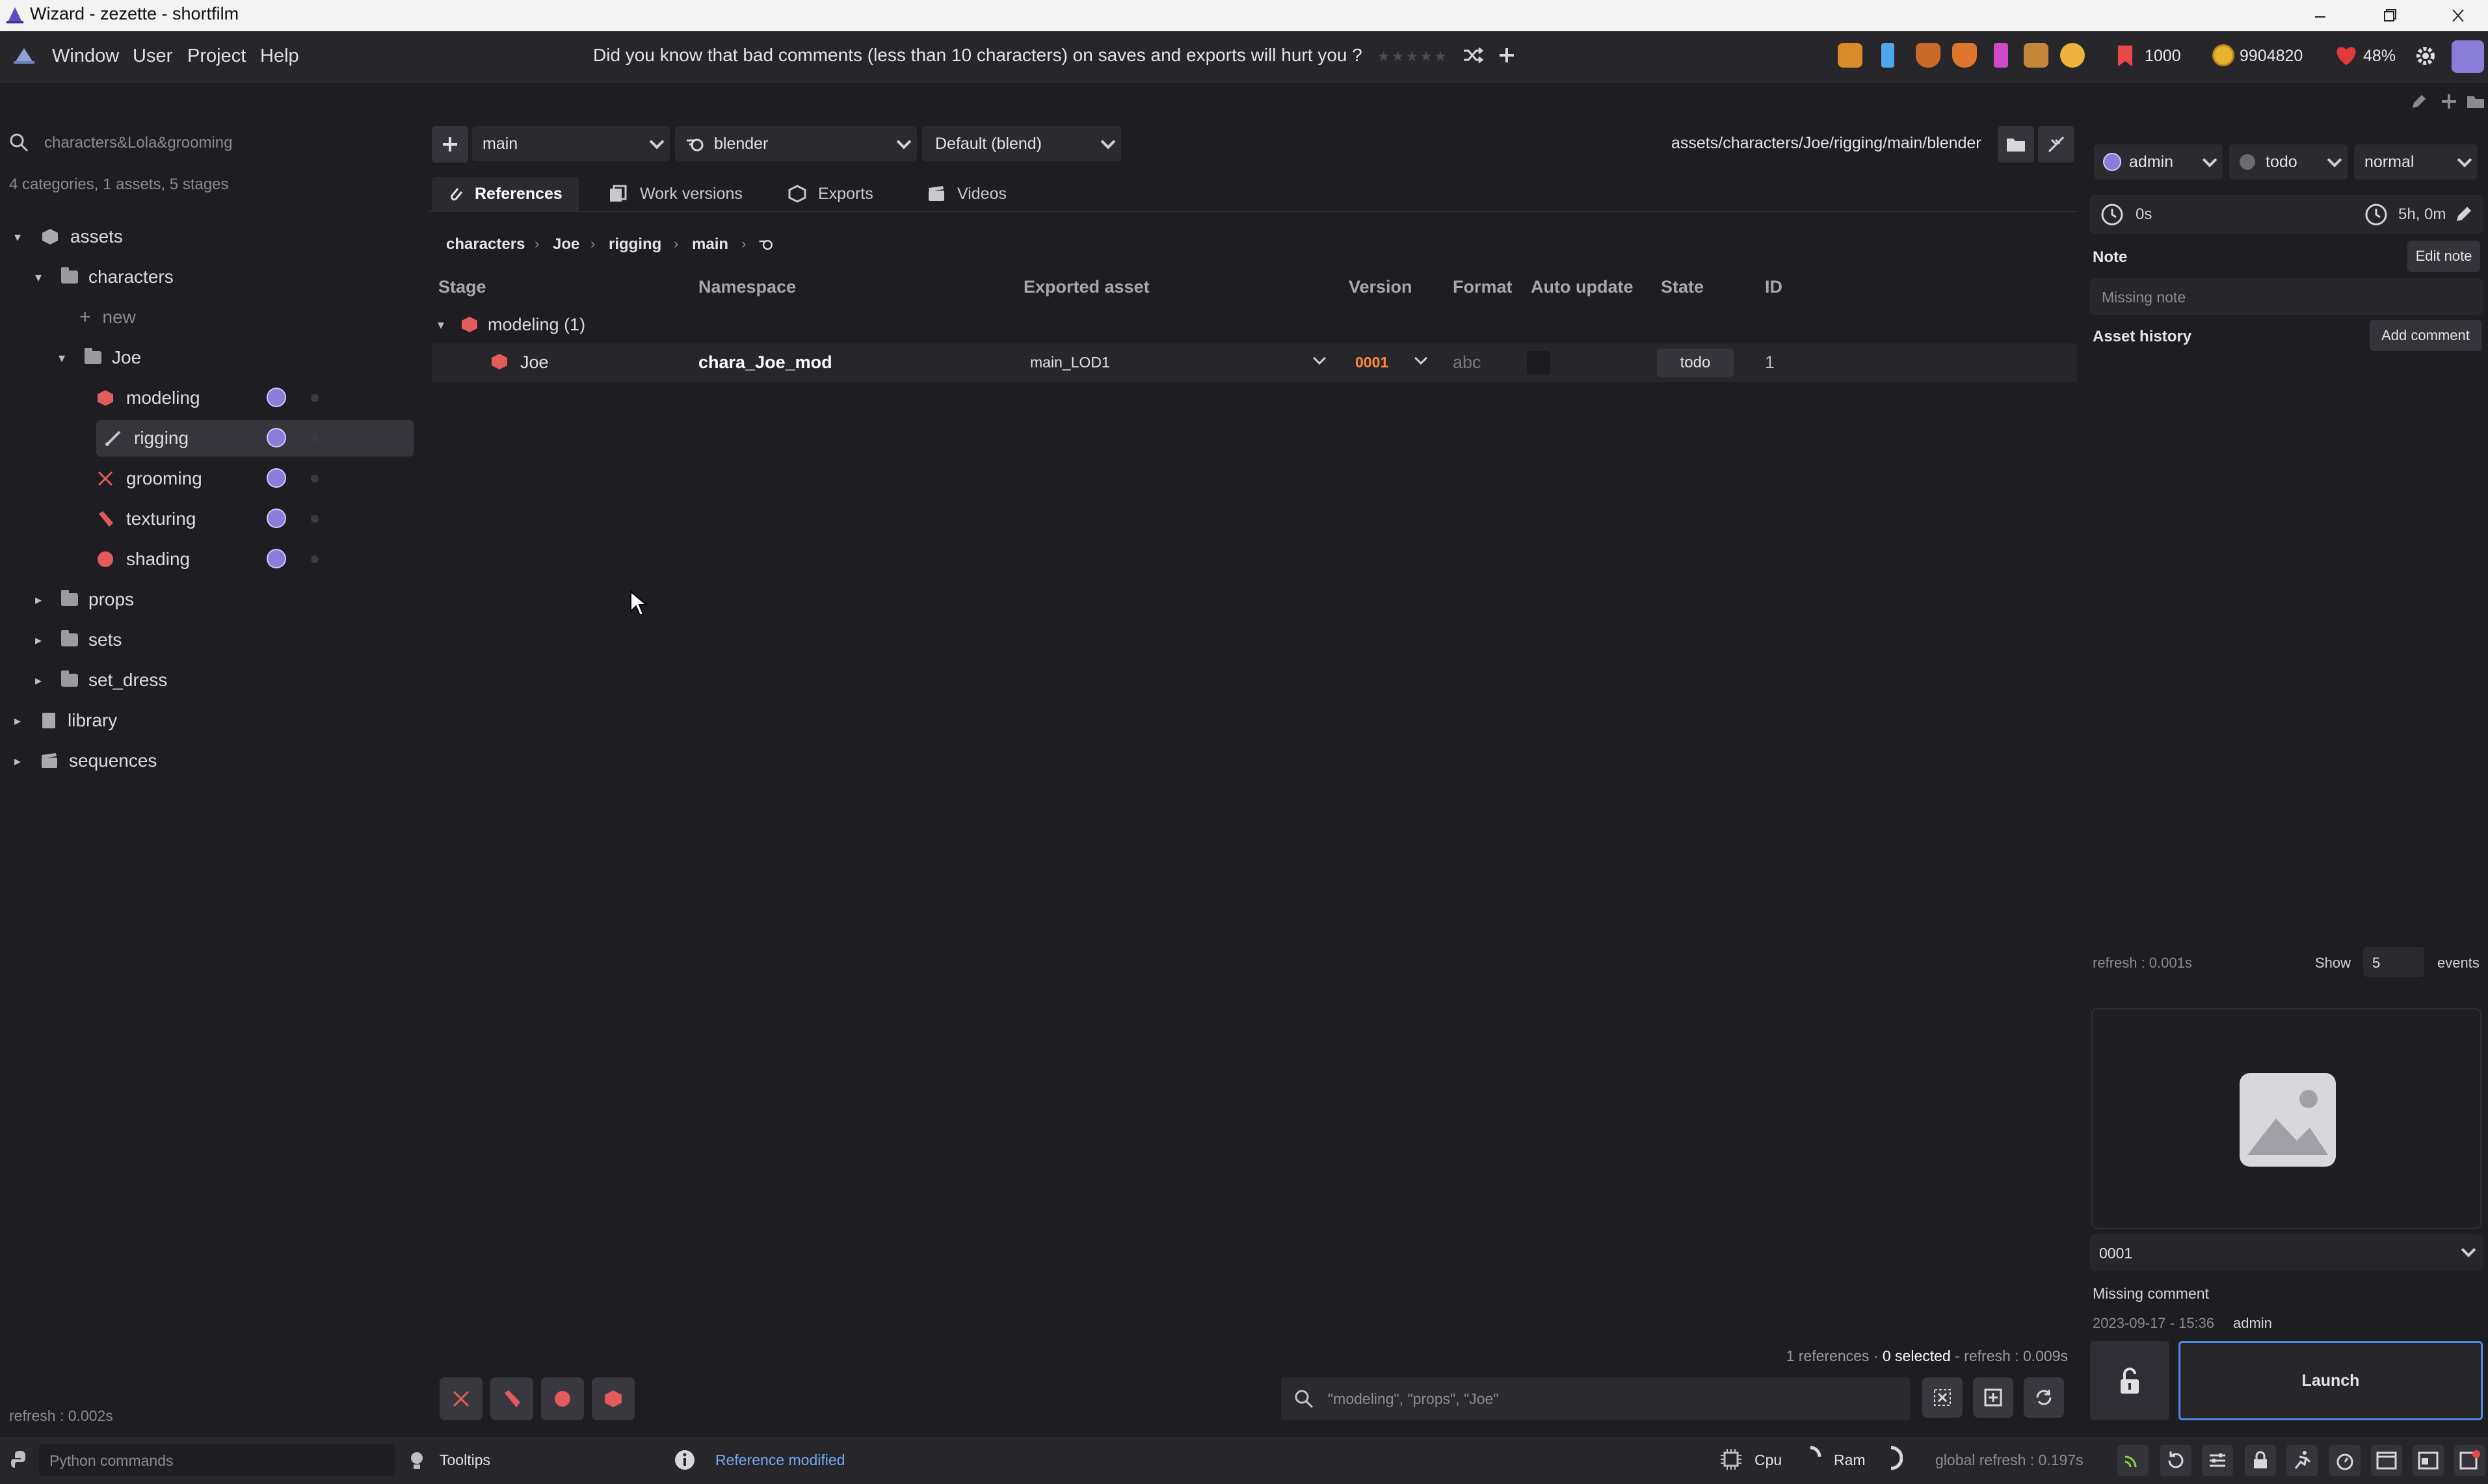 The width and height of the screenshot is (2488, 1484). I want to click on reload-icon, so click(2175, 1460).